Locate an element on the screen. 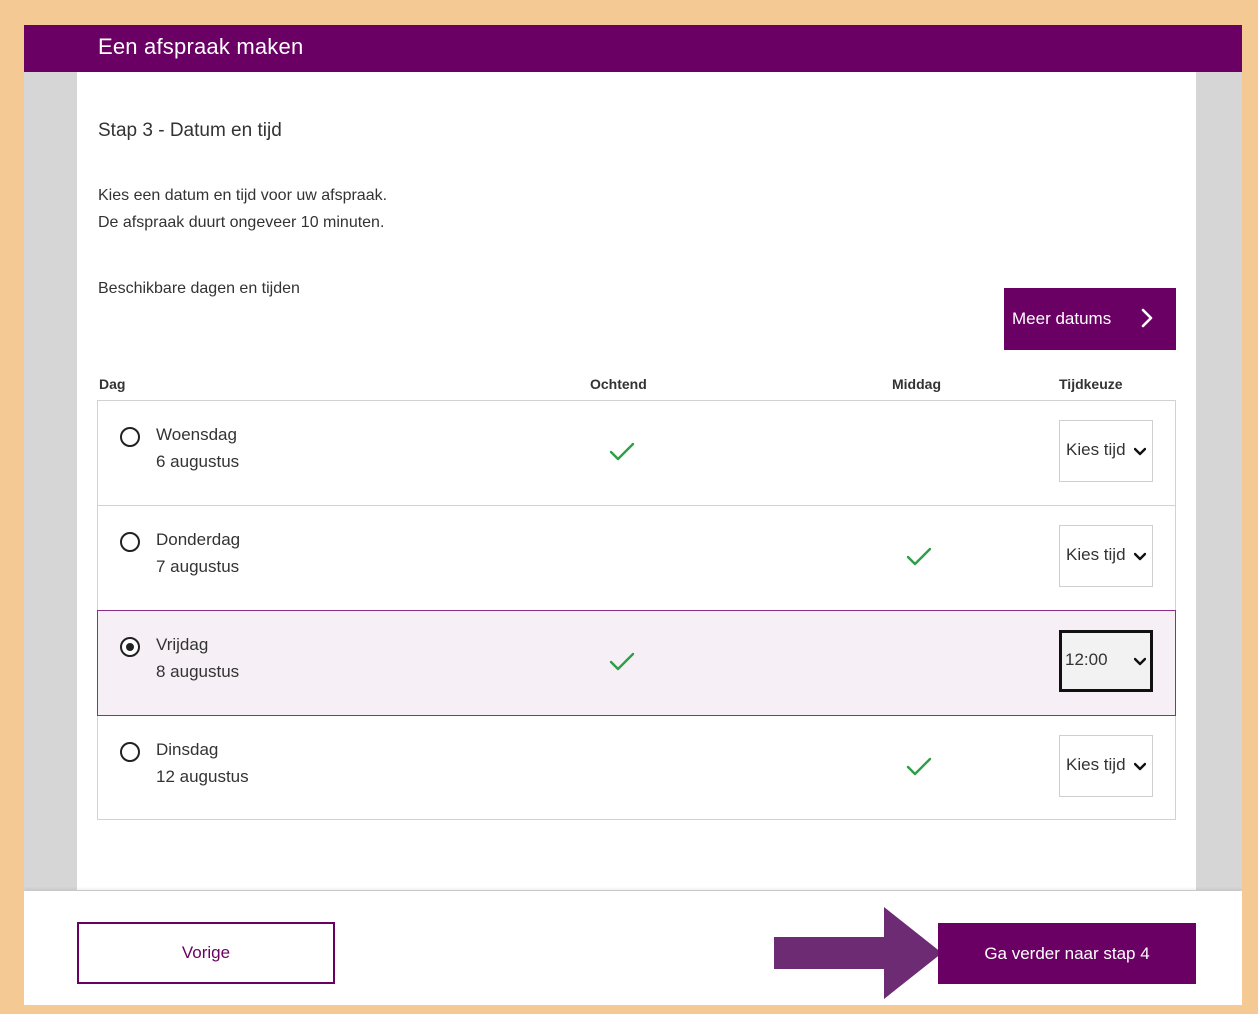 The image size is (1258, 1014). time-select: 12:00 is located at coordinates (1106, 661).